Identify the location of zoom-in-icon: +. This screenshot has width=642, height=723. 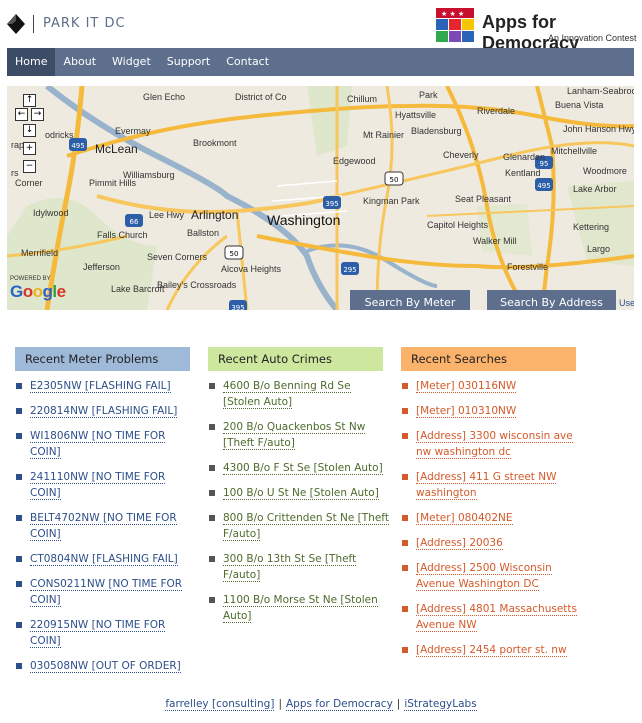
(29, 148).